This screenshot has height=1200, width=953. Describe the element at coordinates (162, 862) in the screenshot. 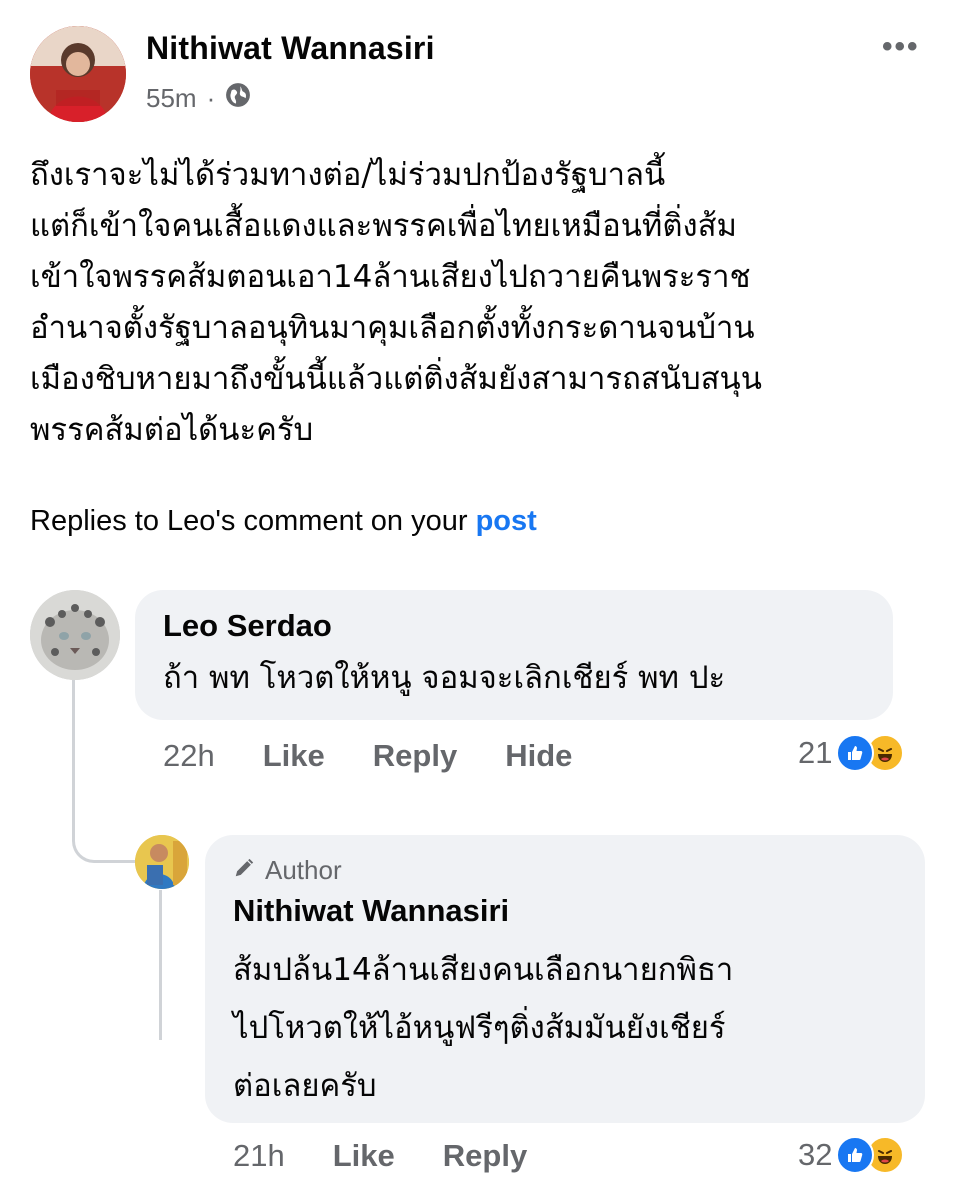

I see `reply-author-avatar` at that location.